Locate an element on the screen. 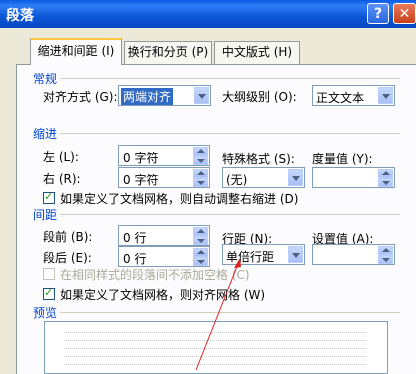 The width and height of the screenshot is (416, 374). special-indent-label: 特殊格式 (S): is located at coordinates (258, 159).